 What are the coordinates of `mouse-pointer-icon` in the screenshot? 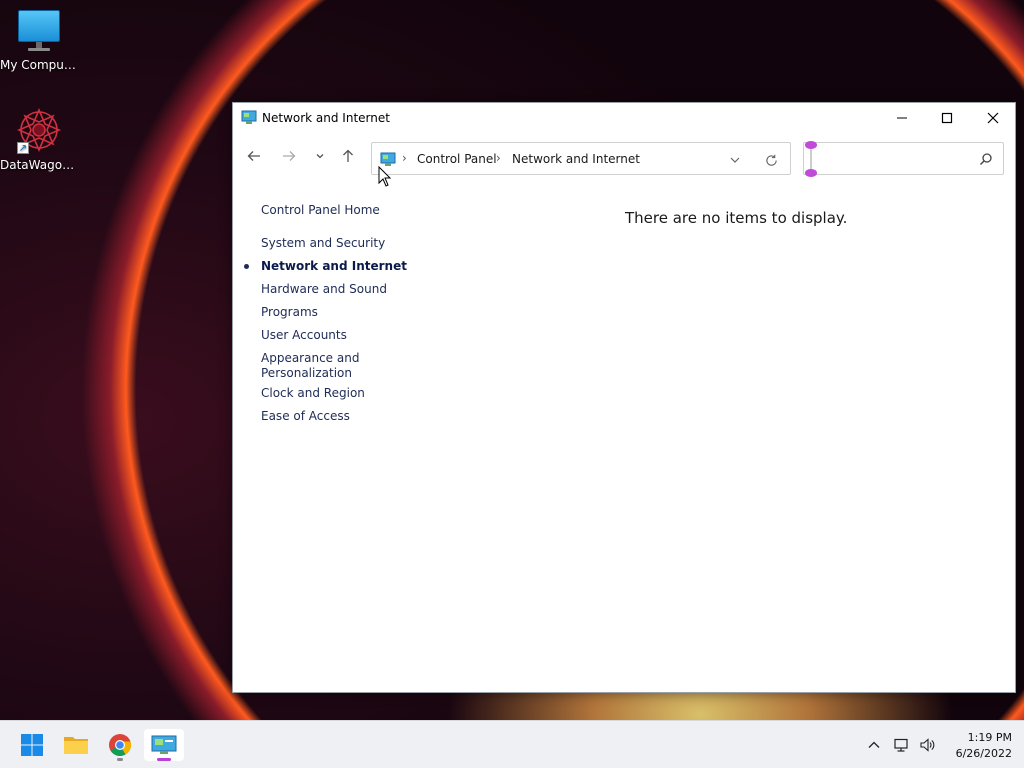 It's located at (385, 176).